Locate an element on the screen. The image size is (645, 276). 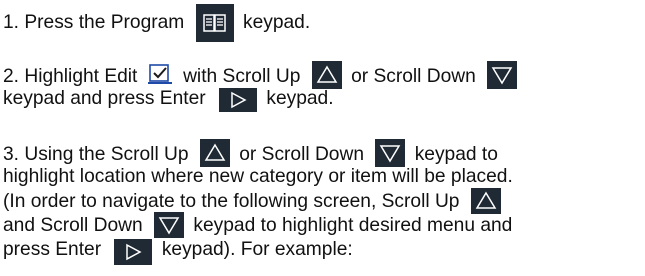
step-3-text-i: keypad). For example: is located at coordinates (257, 250).